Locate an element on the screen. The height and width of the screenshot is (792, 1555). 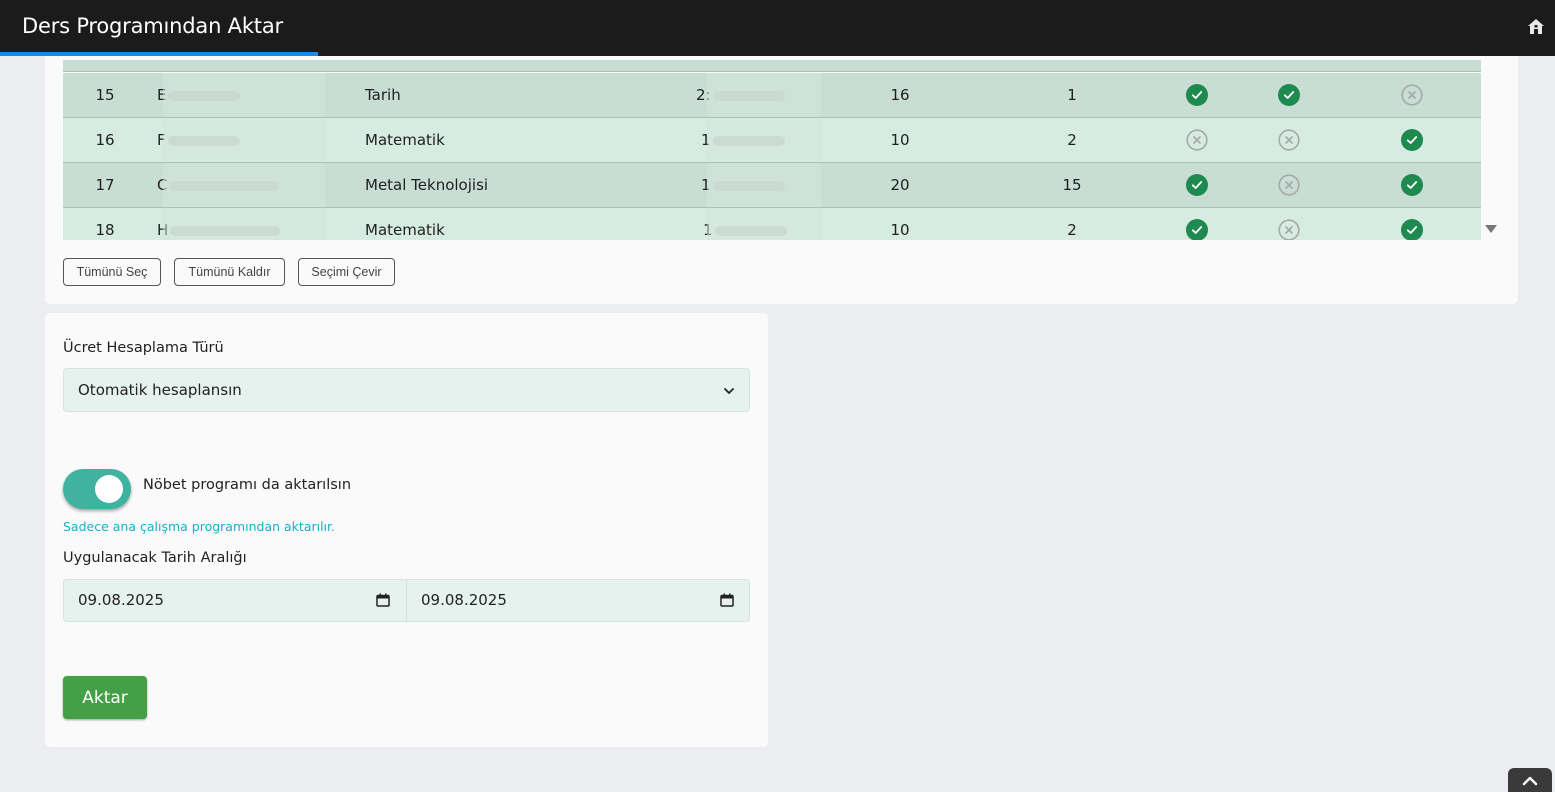
branch: Tarih is located at coordinates (383, 95).